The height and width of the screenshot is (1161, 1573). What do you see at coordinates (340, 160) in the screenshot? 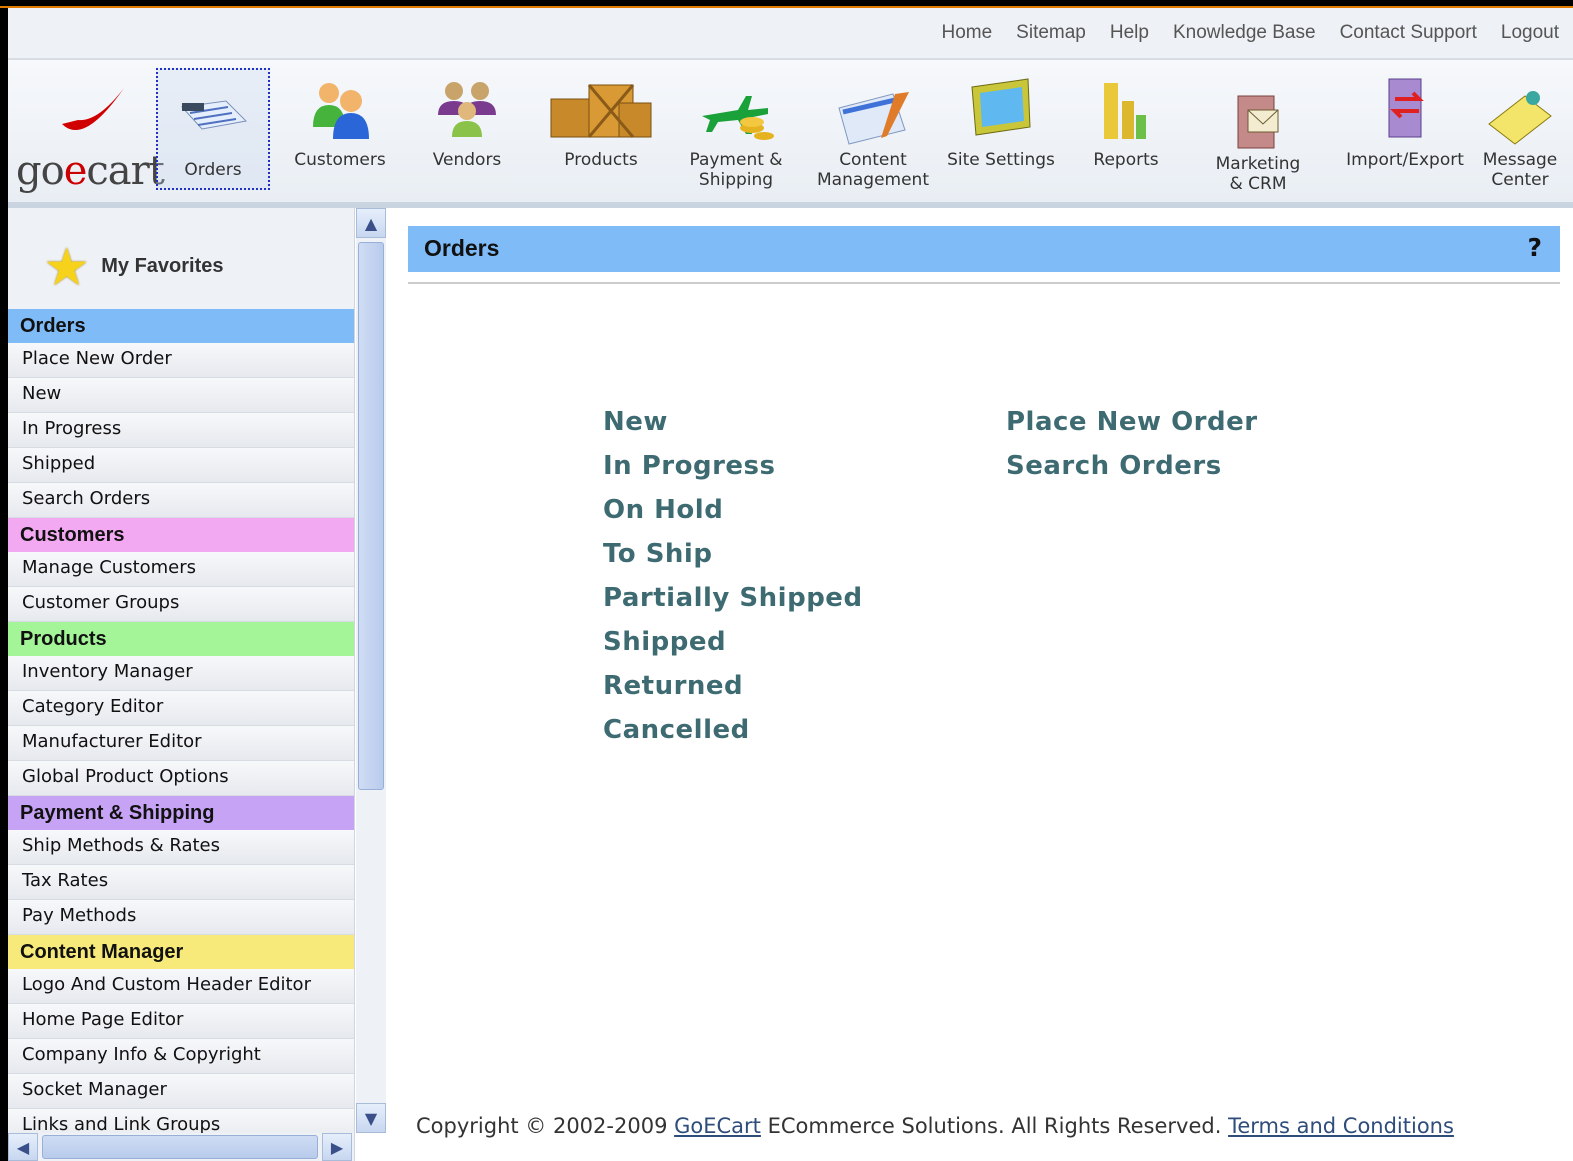
I see `toolbar-customers-label: Customers` at bounding box center [340, 160].